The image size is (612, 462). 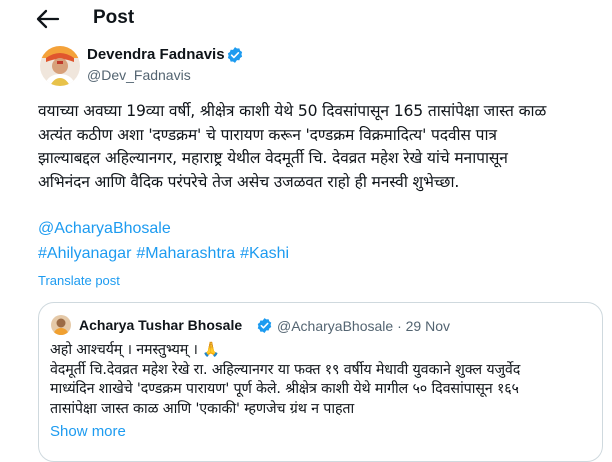 What do you see at coordinates (104, 228) in the screenshot?
I see `mention-link: @AcharyaBhosale` at bounding box center [104, 228].